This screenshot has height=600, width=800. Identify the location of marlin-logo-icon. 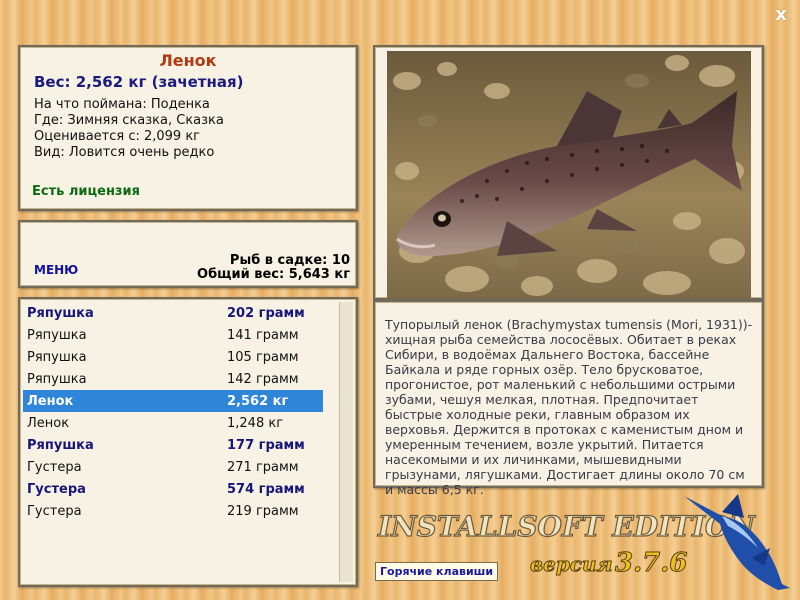
(737, 542).